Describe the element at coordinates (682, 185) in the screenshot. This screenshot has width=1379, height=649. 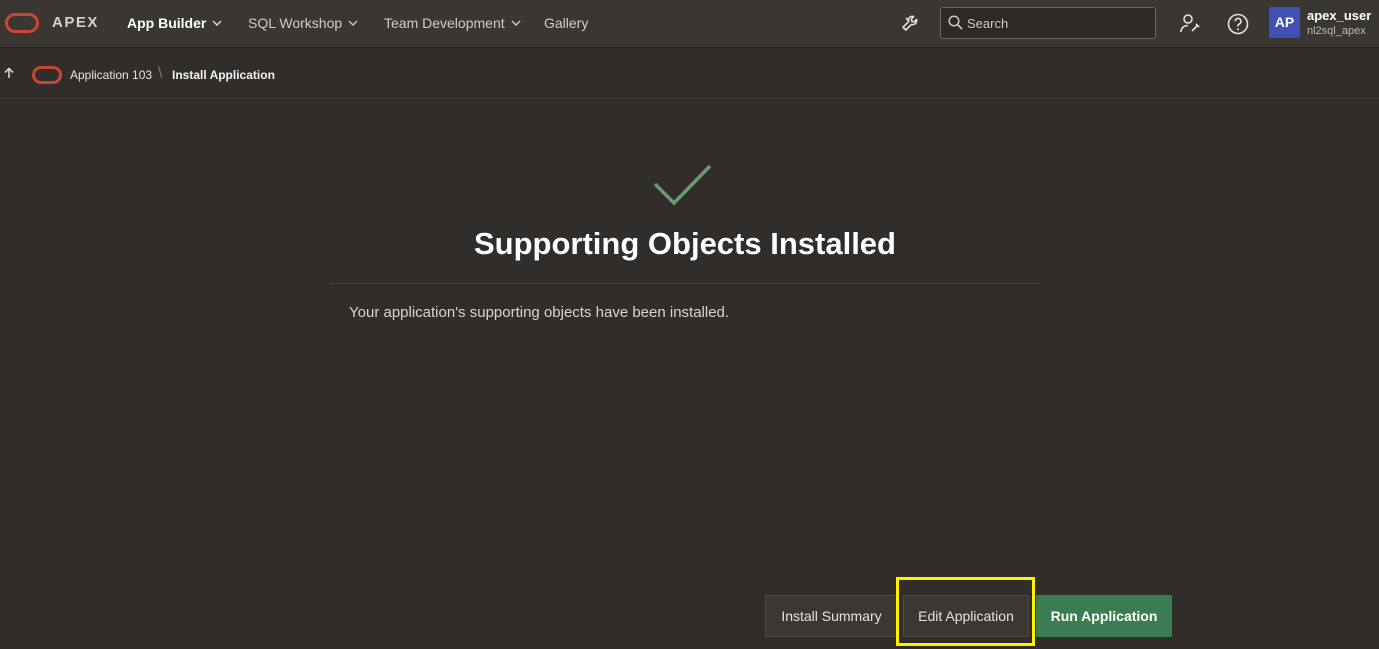
I see `success-check-icon` at that location.